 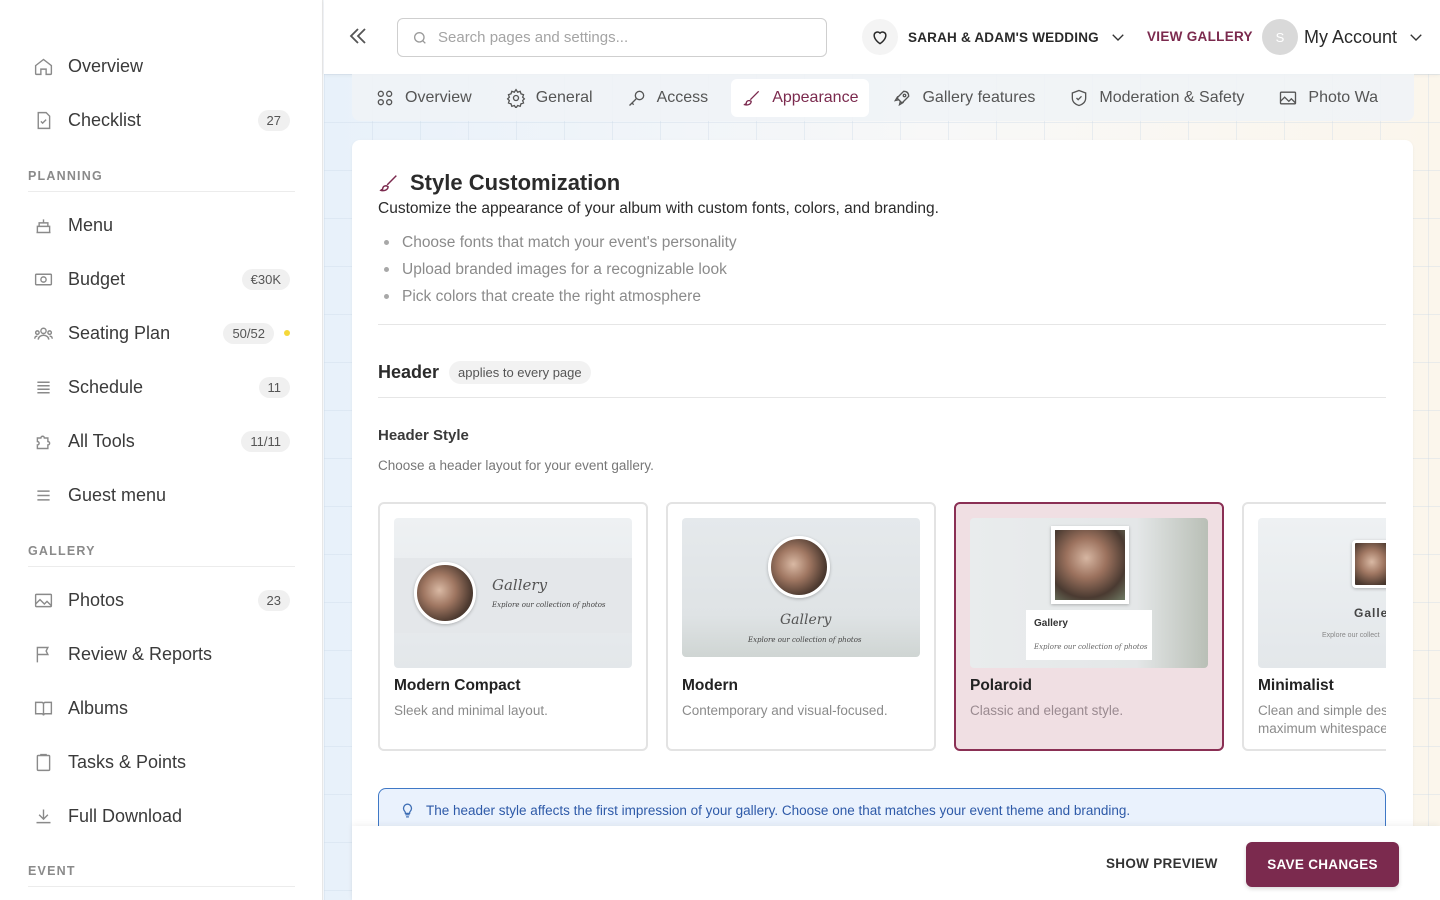 What do you see at coordinates (265, 441) in the screenshot?
I see `count-badge: 11/11` at bounding box center [265, 441].